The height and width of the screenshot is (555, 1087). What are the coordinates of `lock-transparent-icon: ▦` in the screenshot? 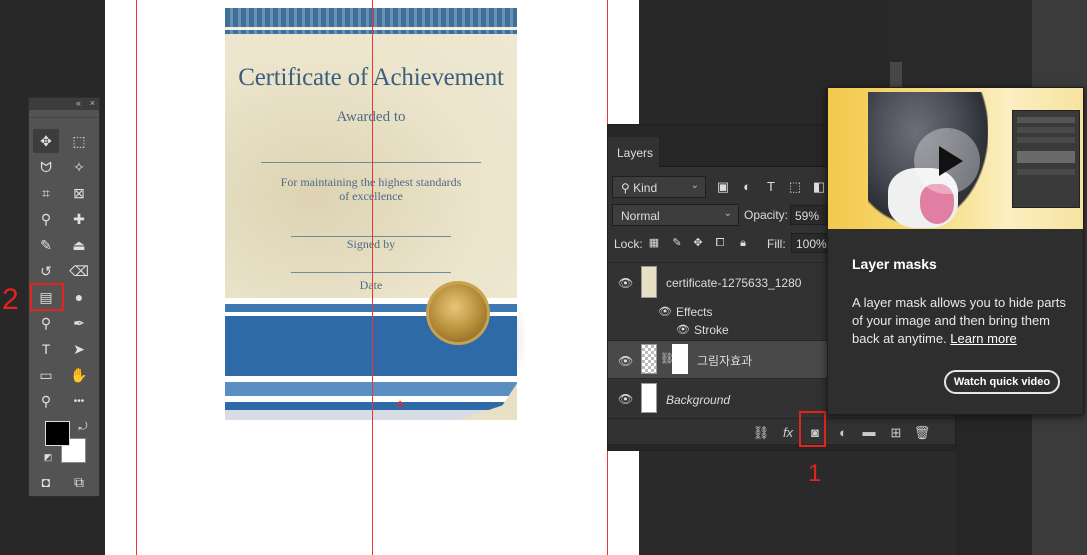 It's located at (654, 243).